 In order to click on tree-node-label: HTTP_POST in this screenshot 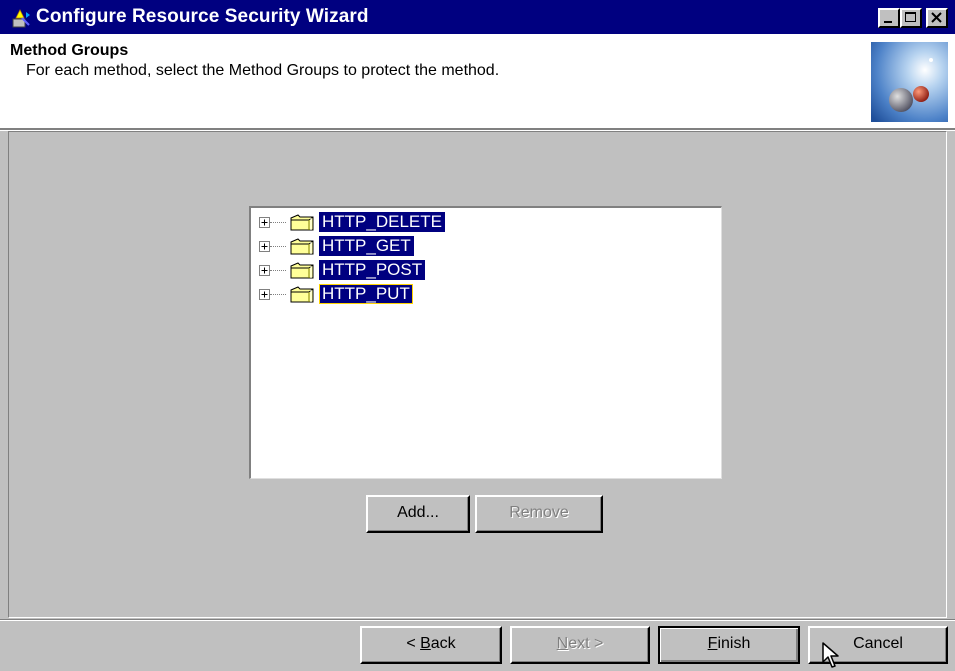, I will do `click(372, 270)`.